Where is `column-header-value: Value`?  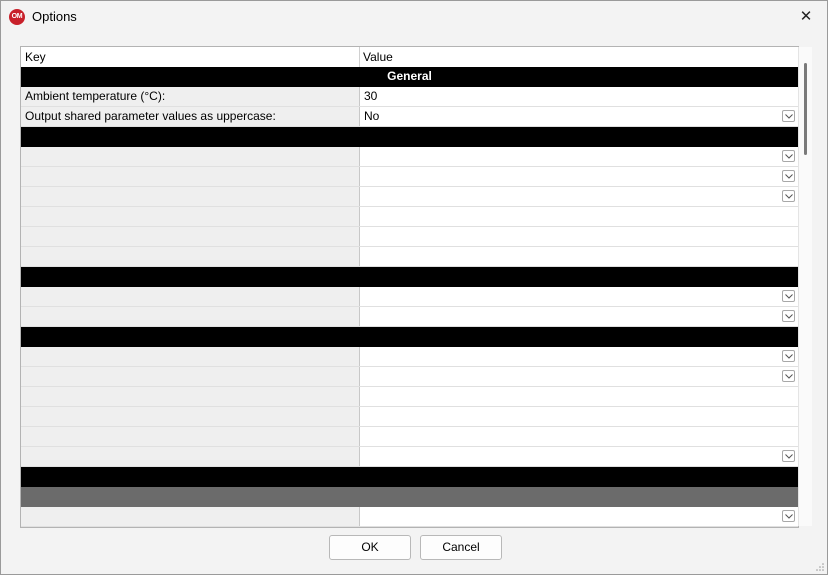
column-header-value: Value is located at coordinates (578, 57).